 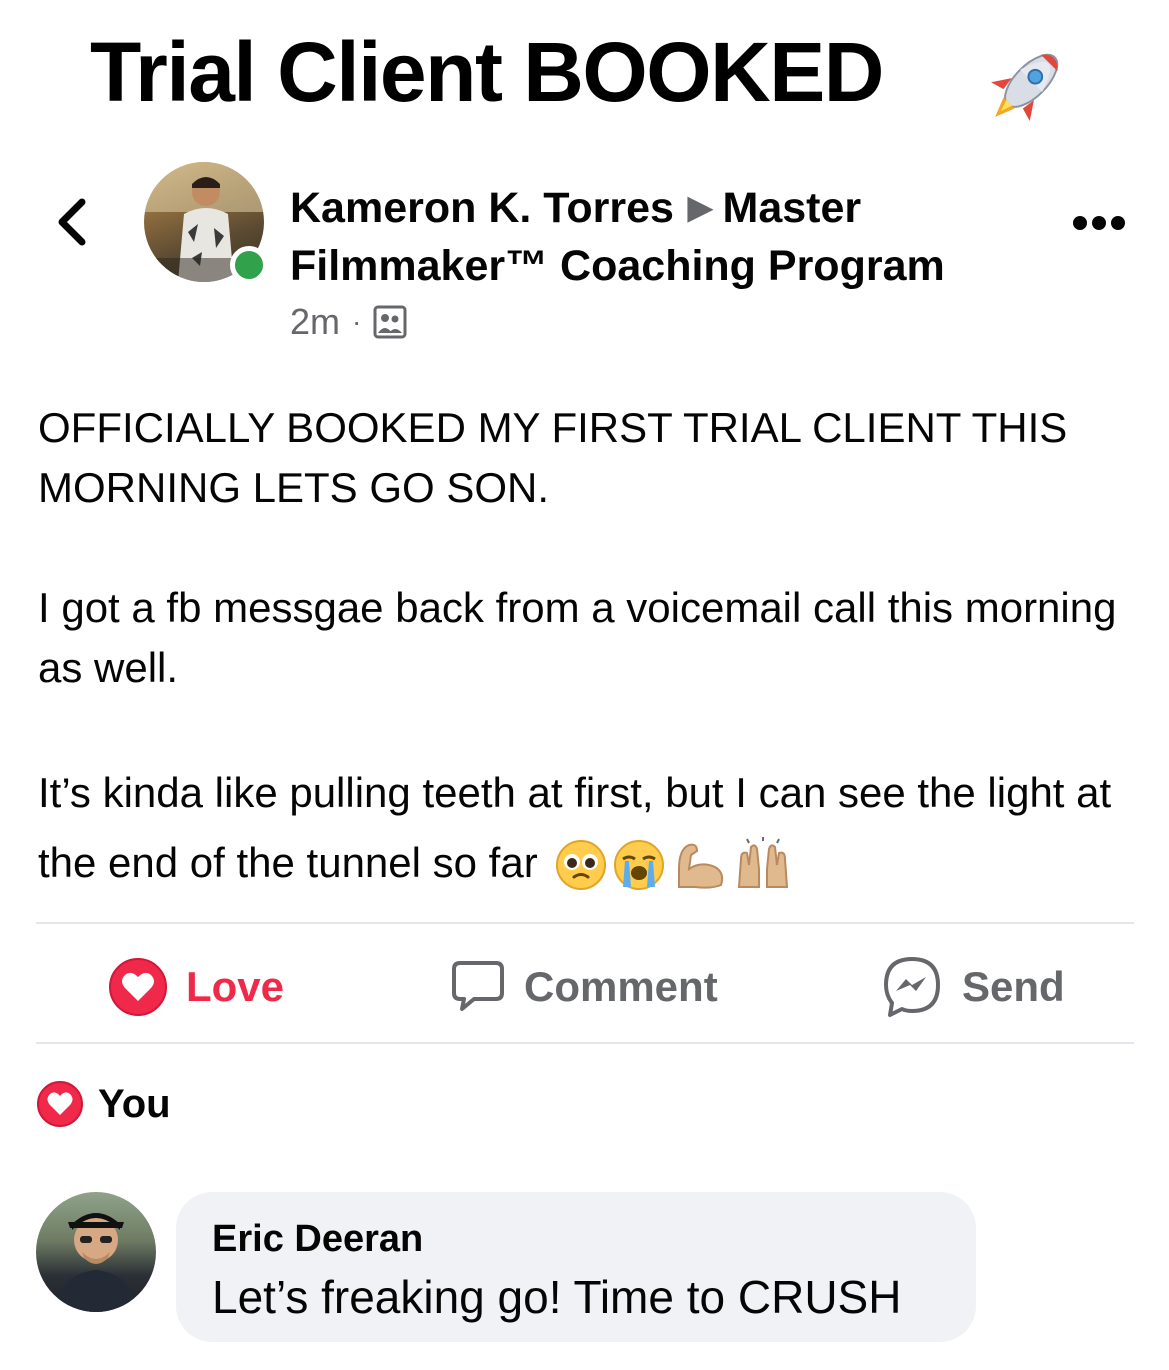 I want to click on divider-top, so click(x=585, y=923).